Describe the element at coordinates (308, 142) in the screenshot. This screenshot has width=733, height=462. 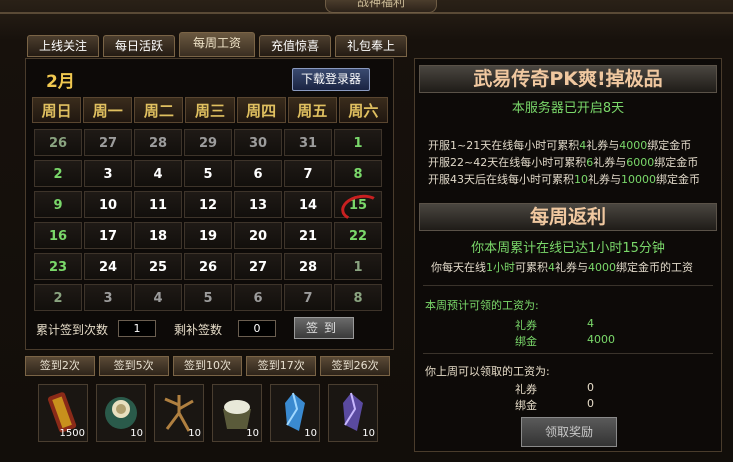
I see `calendar-day: 31` at that location.